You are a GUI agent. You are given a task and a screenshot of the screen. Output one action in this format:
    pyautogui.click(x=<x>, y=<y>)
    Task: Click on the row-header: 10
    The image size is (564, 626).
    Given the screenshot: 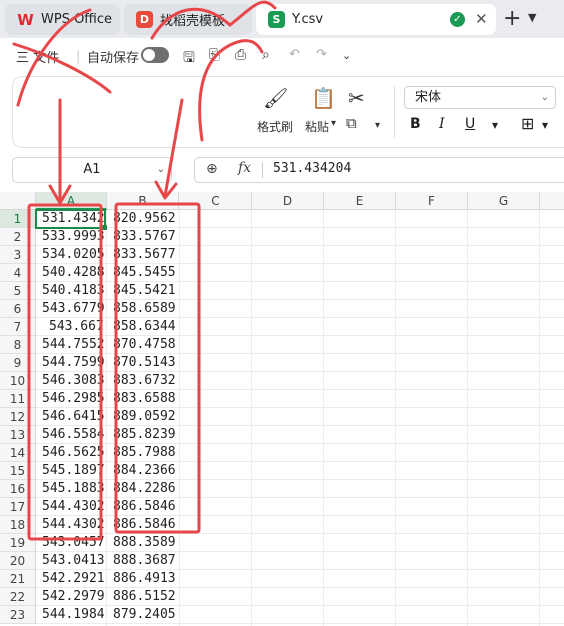 What is the action you would take?
    pyautogui.click(x=18, y=381)
    